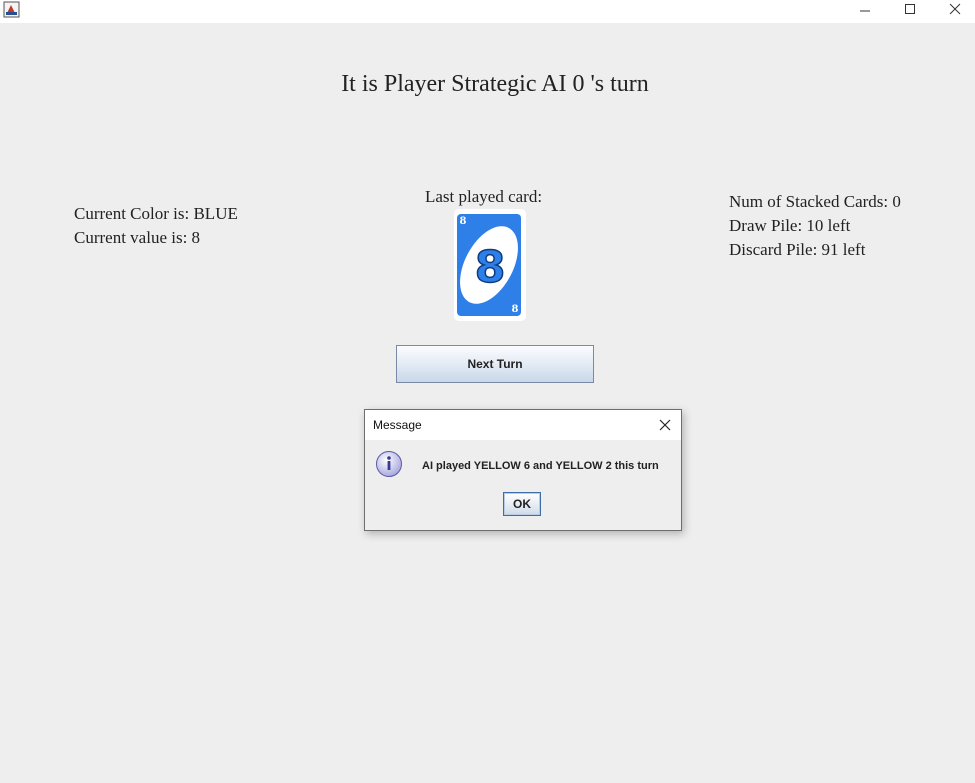 This screenshot has width=975, height=783. I want to click on last-played-card: 8 8 8, so click(490, 265).